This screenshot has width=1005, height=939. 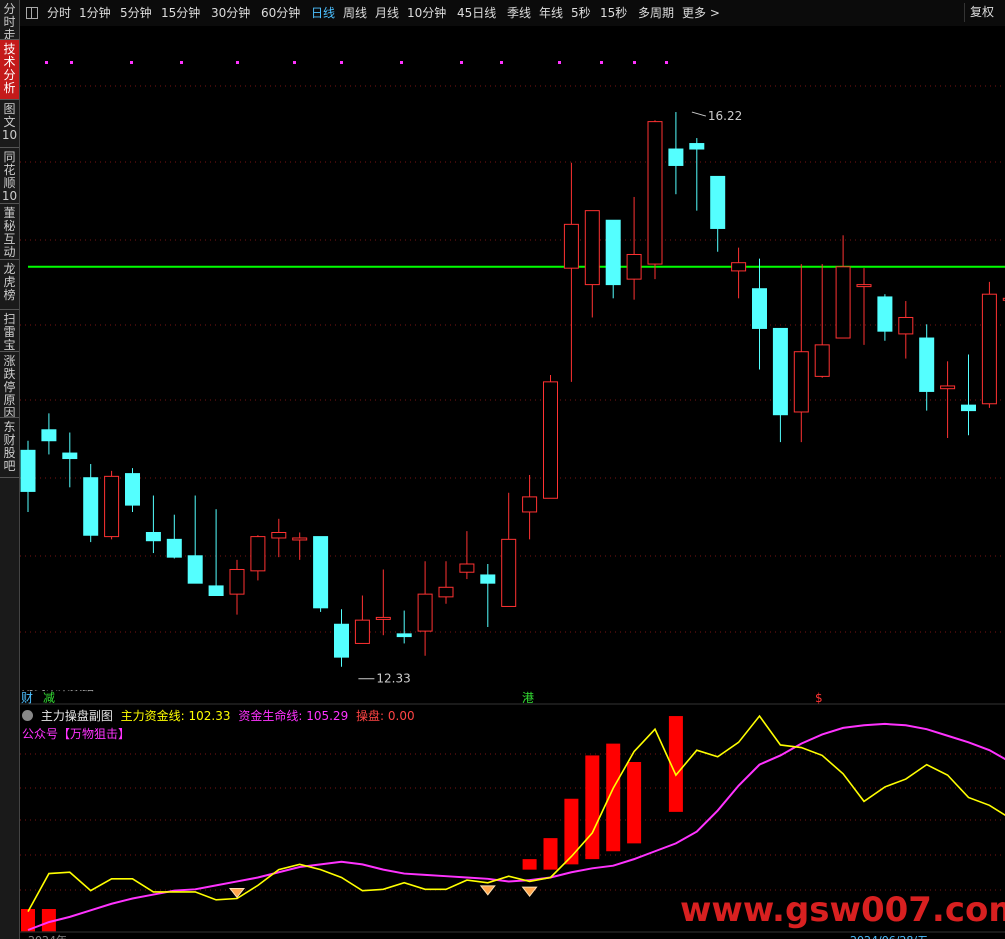 I want to click on period-tab-13: 5秒, so click(x=581, y=13).